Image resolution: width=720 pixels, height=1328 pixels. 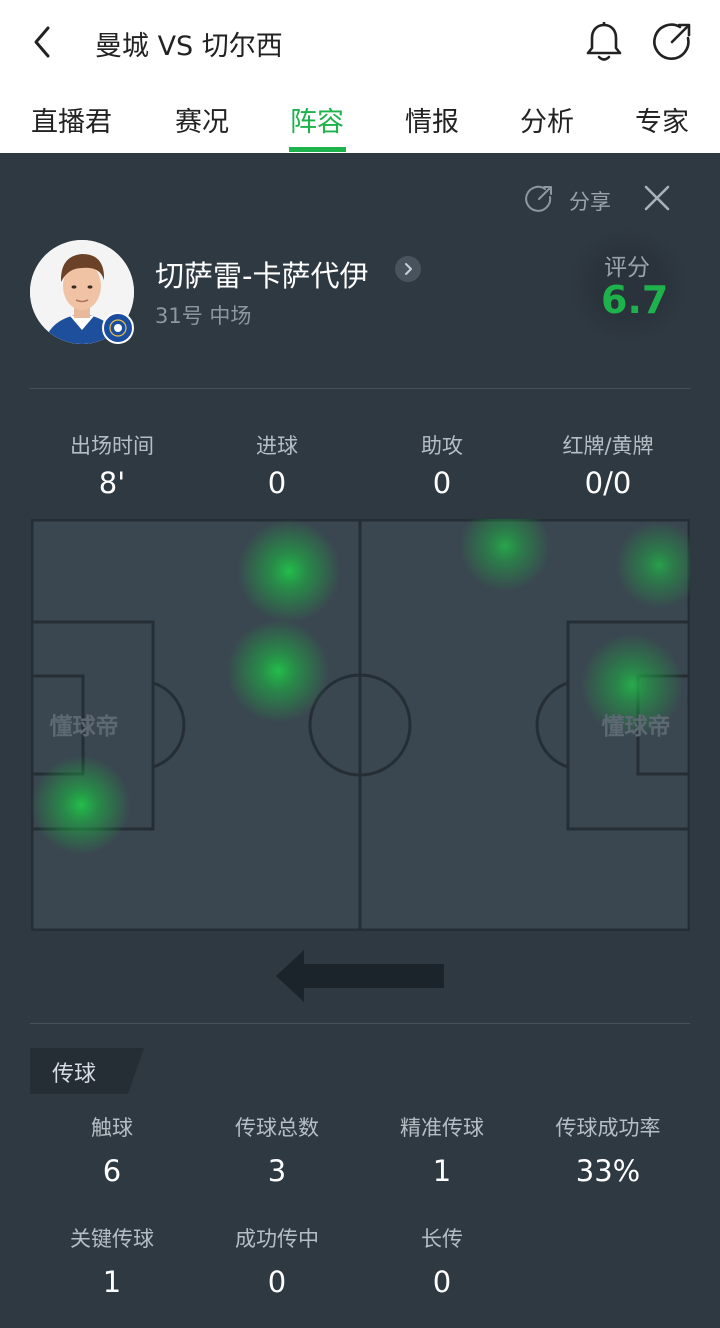 I want to click on tab-bar: 直播君 赛况 阵容 情报 分析 专家, so click(x=360, y=122).